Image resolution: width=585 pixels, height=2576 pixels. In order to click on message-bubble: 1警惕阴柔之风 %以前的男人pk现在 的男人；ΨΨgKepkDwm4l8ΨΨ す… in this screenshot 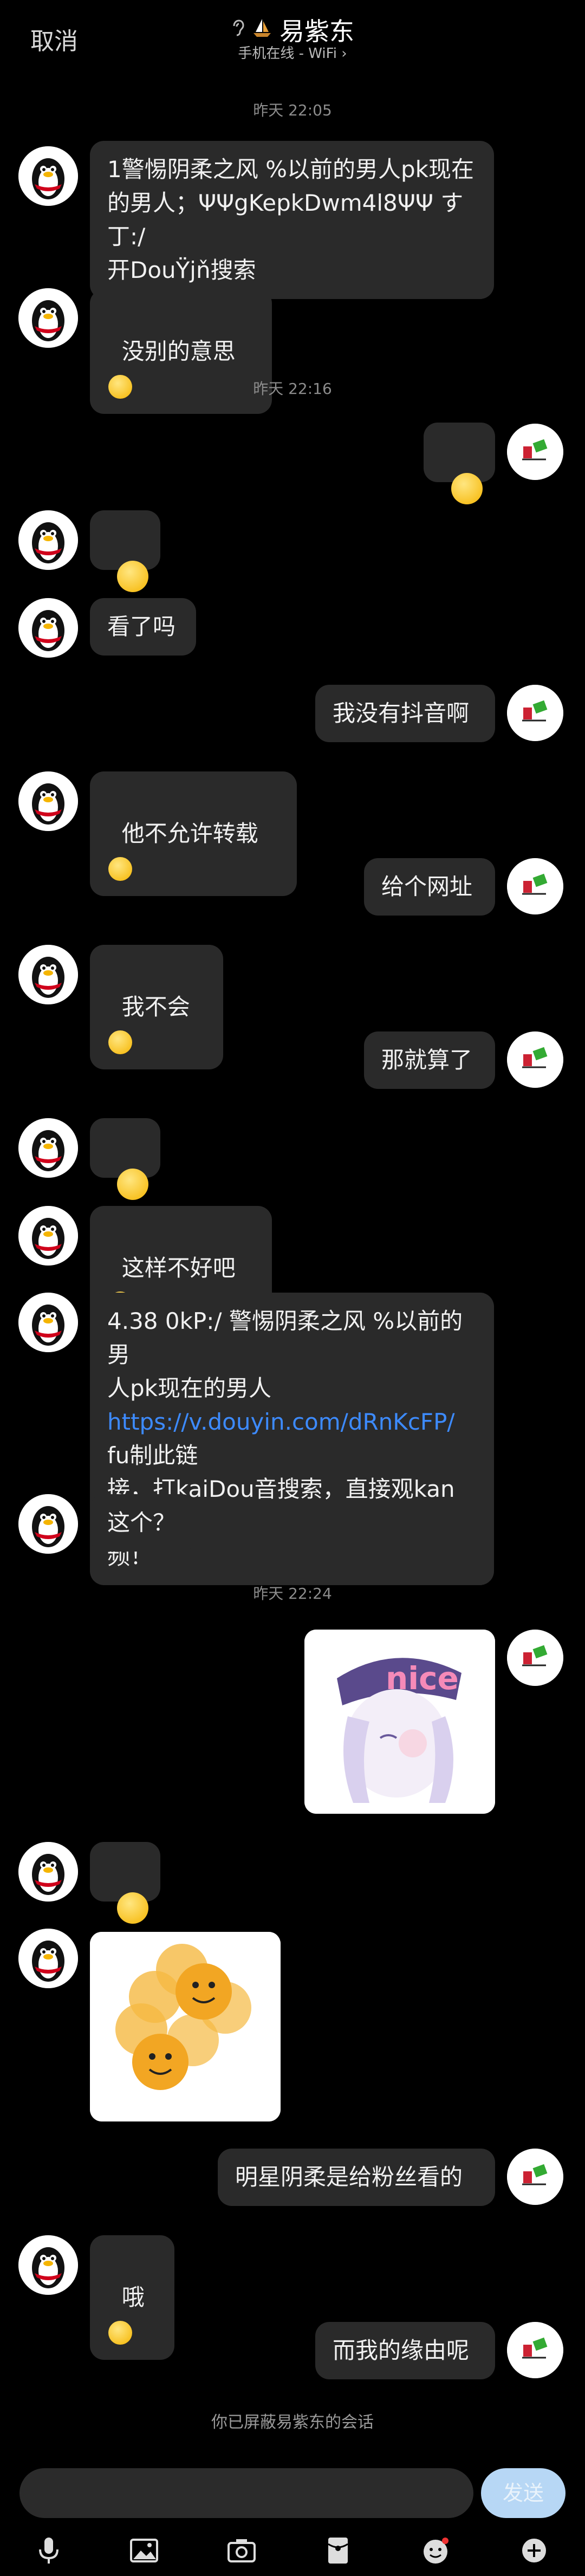, I will do `click(292, 220)`.